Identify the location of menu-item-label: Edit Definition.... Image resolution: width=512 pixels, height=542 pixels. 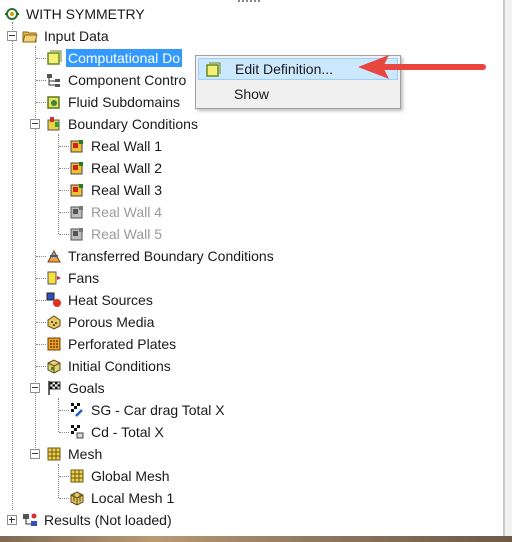
(284, 69).